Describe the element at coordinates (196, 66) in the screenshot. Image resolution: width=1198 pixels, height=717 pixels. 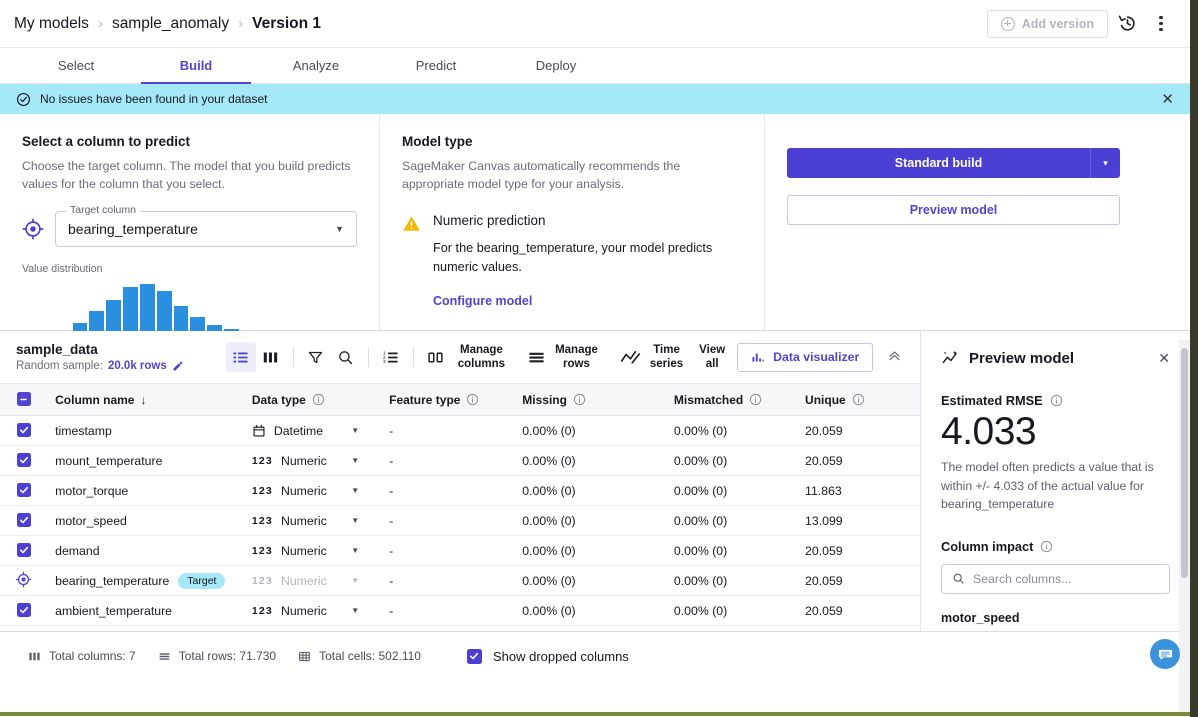
I see `tab-build: Build` at that location.